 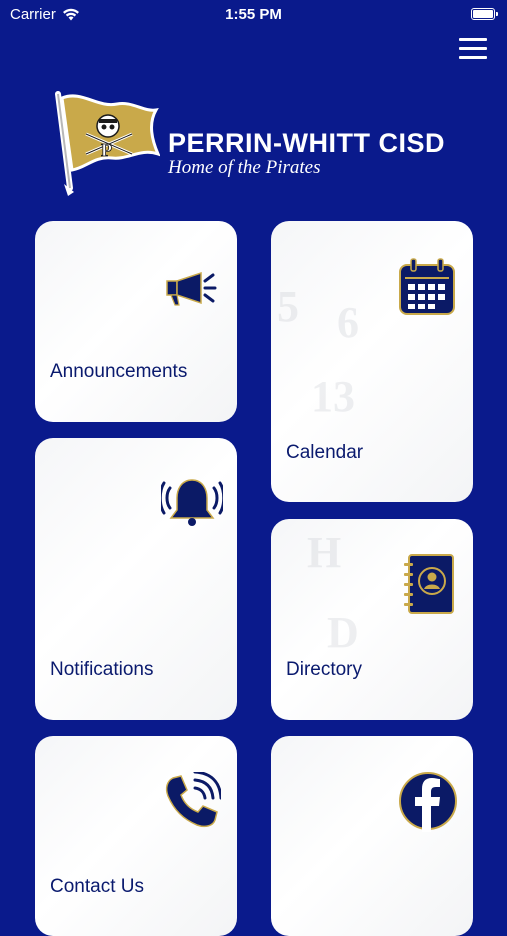 What do you see at coordinates (372, 361) in the screenshot?
I see `calendar-tile: 5 6 13 Calendar` at bounding box center [372, 361].